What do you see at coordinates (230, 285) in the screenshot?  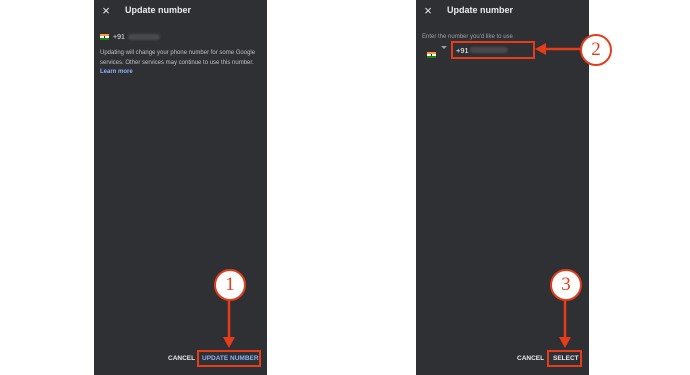 I see `step-marker-1: 1` at bounding box center [230, 285].